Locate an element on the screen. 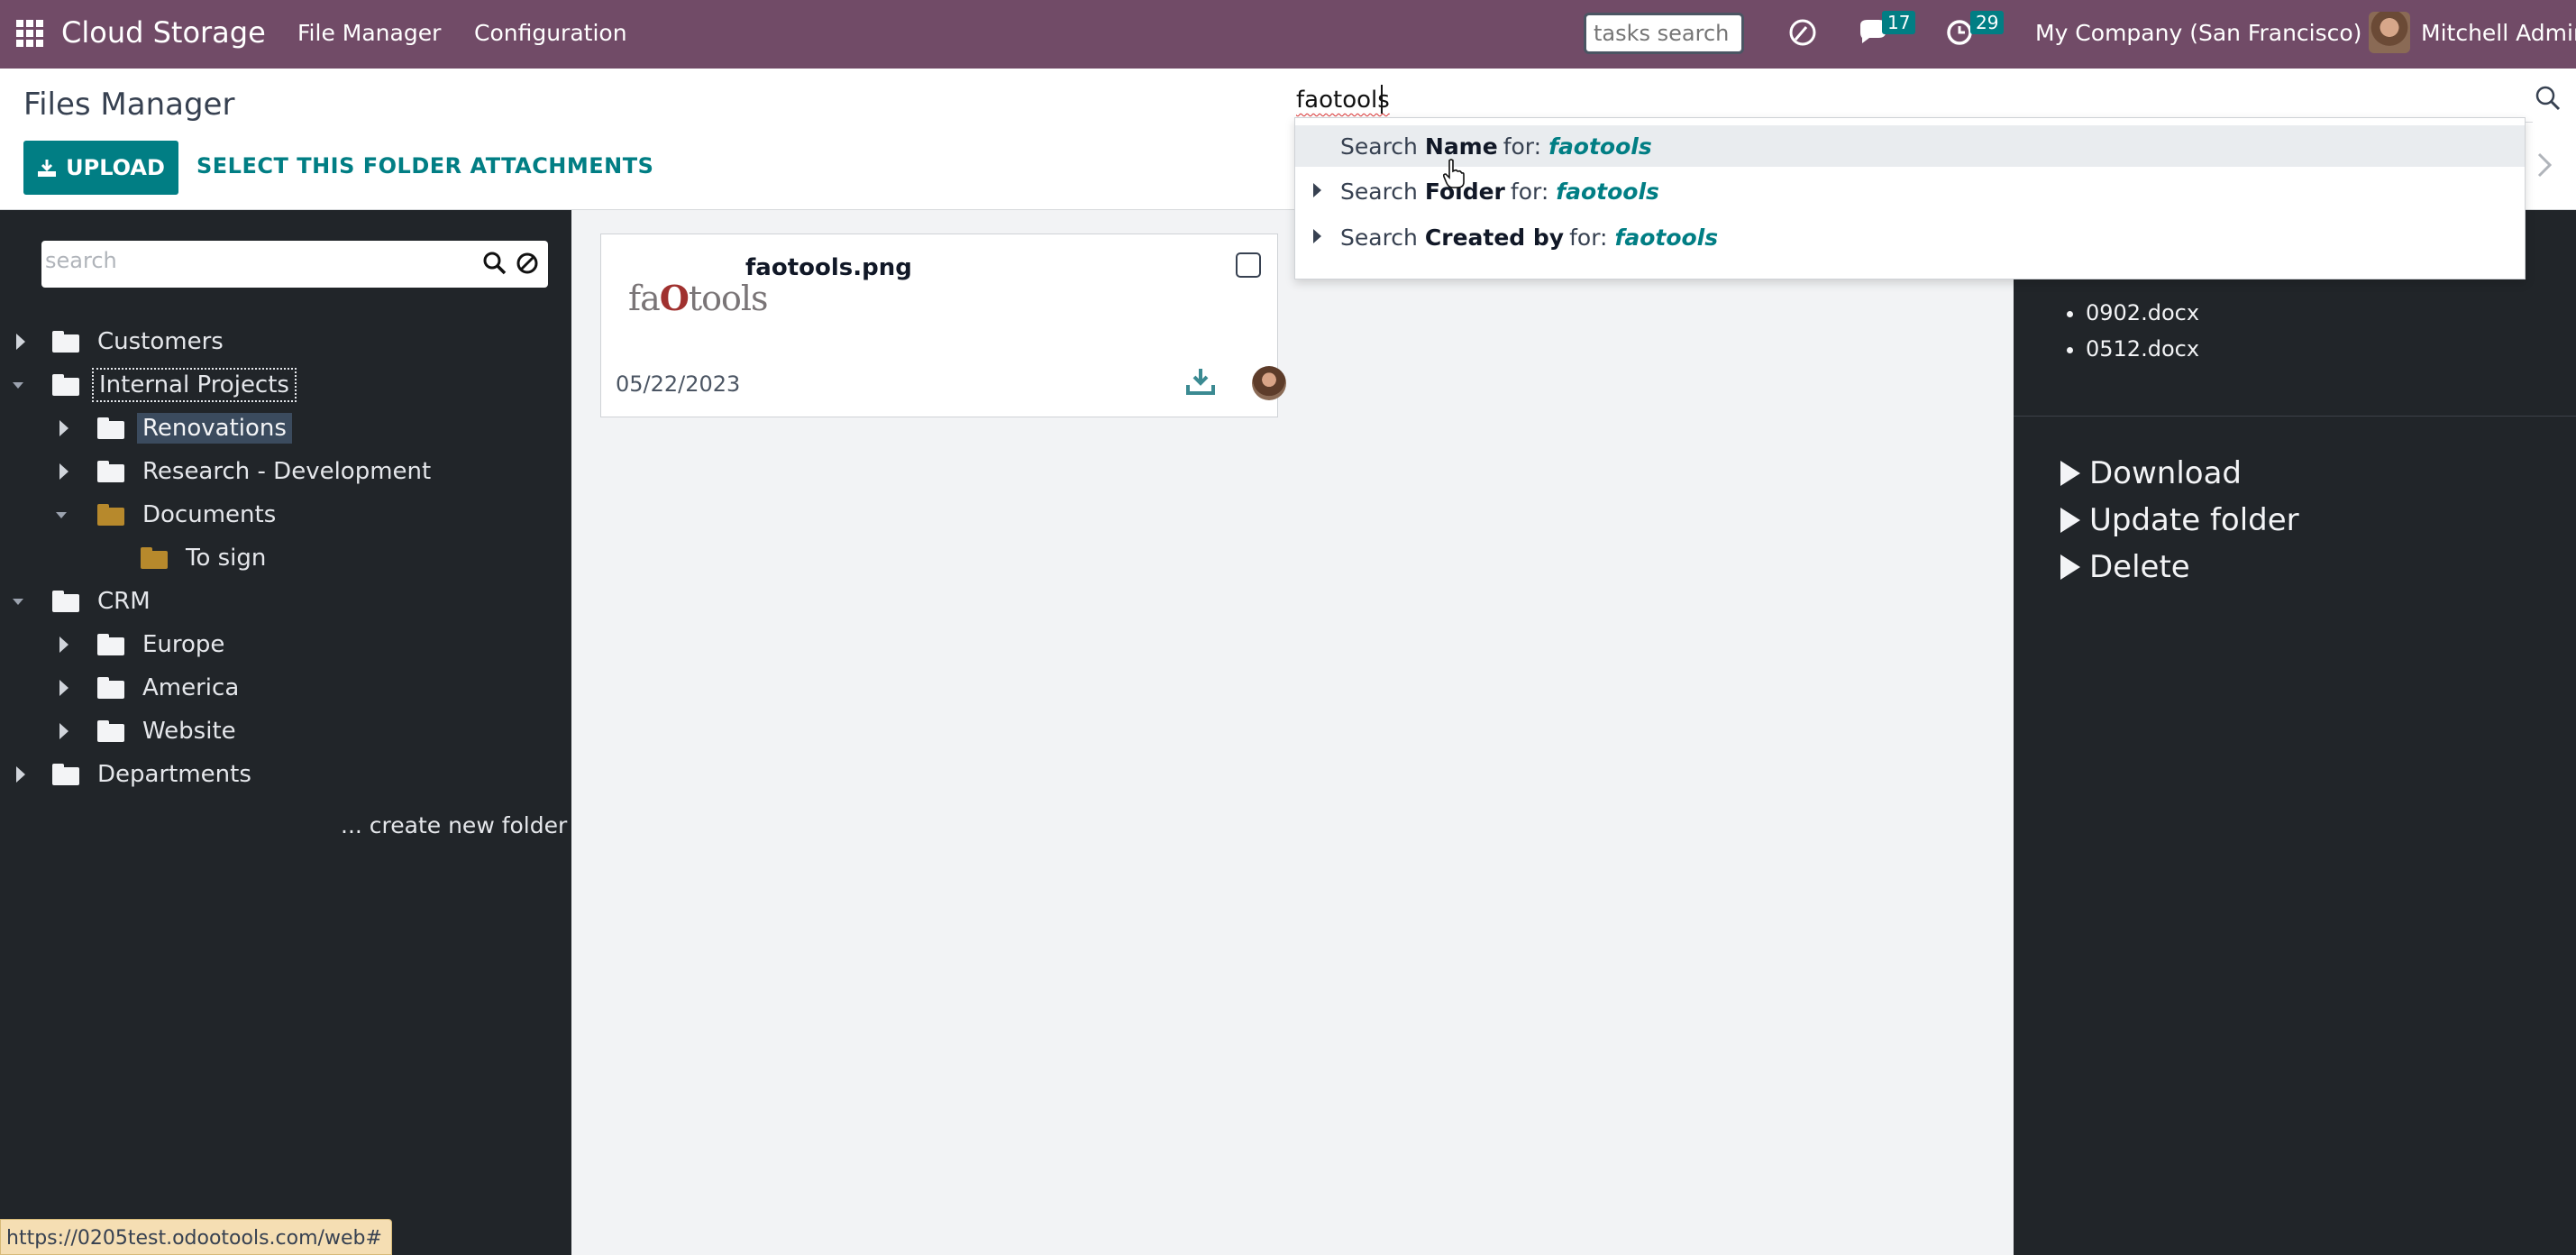 This screenshot has width=2576, height=1255. activities-badge: 29 is located at coordinates (1987, 22).